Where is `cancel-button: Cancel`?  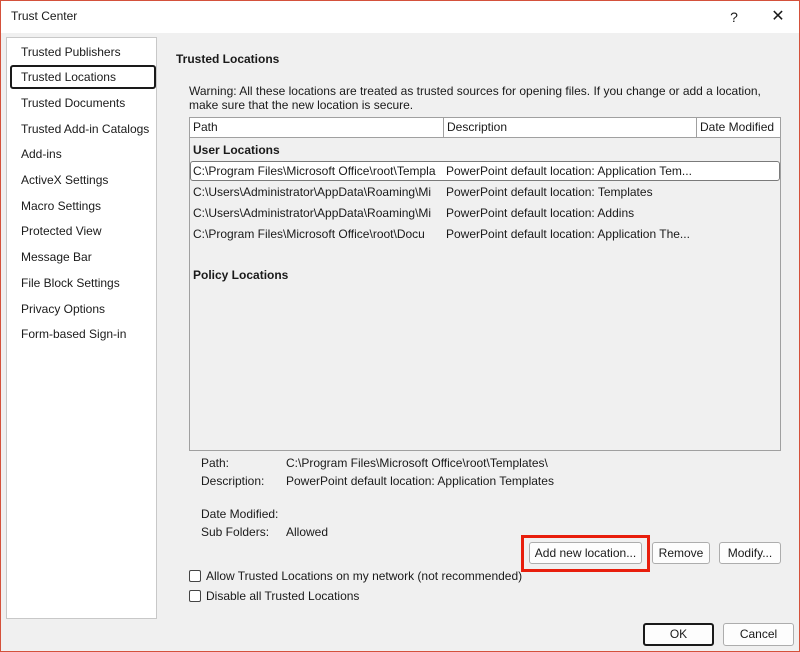 cancel-button: Cancel is located at coordinates (758, 634).